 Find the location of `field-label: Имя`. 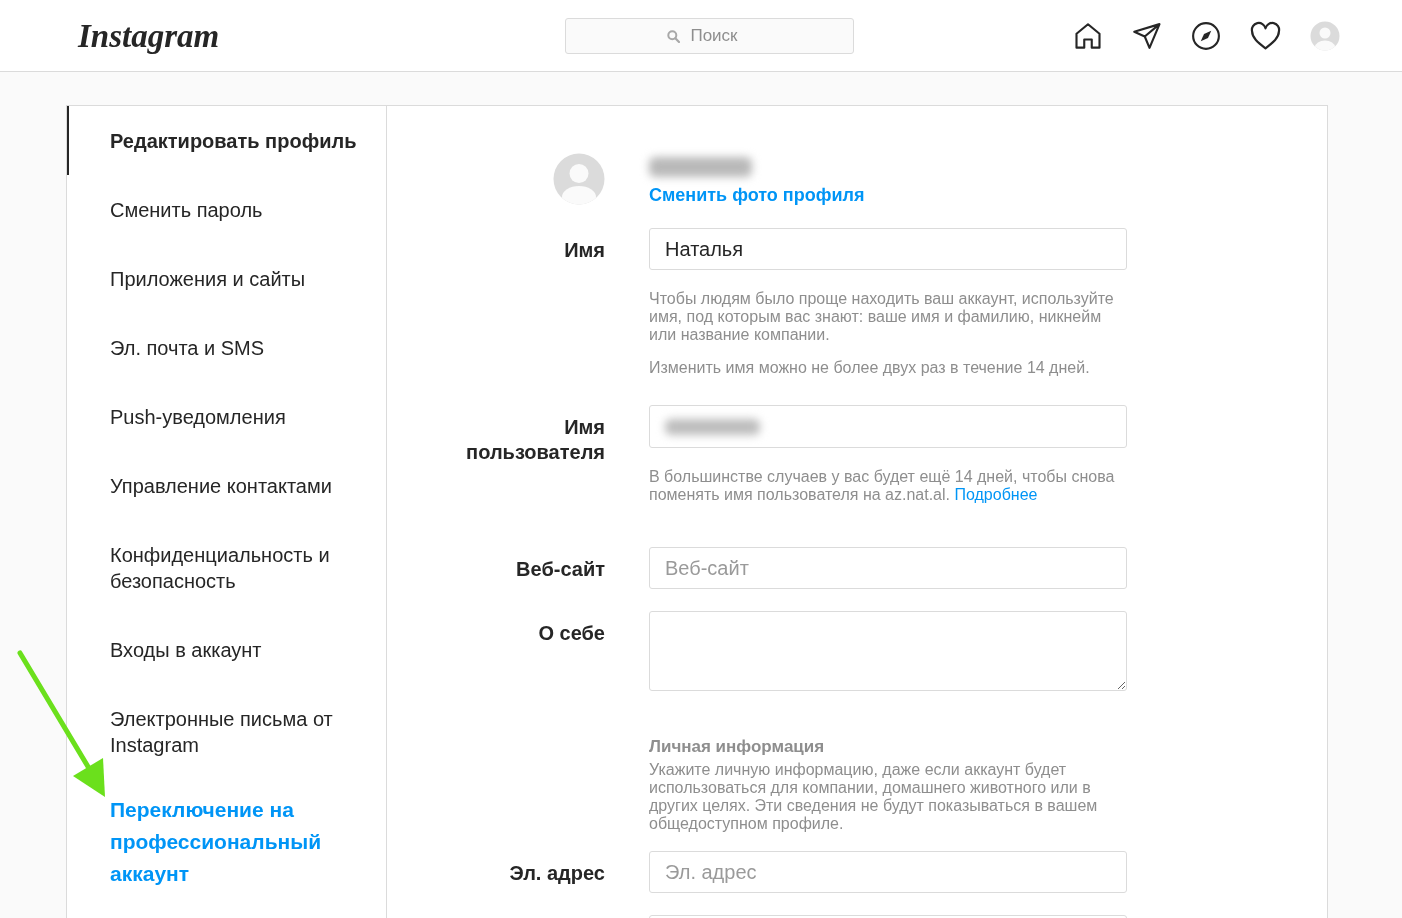

field-label: Имя is located at coordinates (584, 250).